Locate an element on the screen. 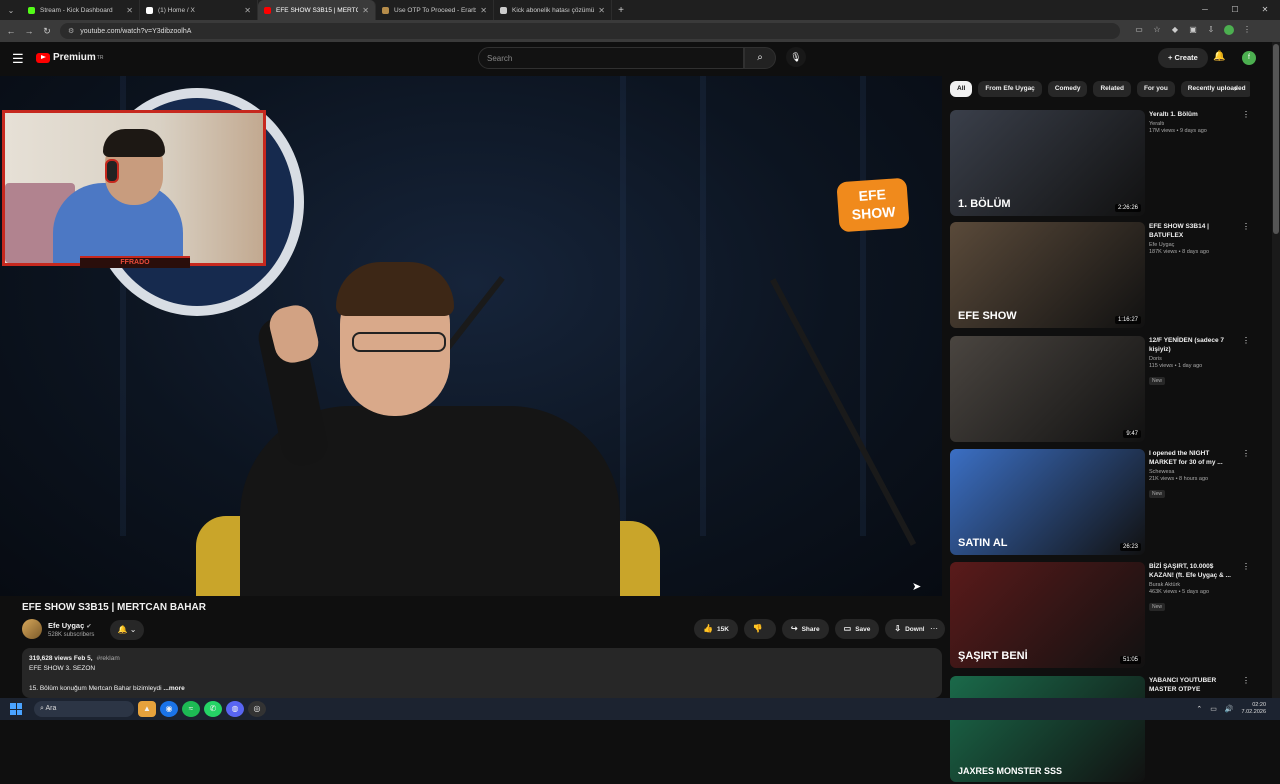 The height and width of the screenshot is (784, 1280). reload-icon: ↻ is located at coordinates (47, 31).